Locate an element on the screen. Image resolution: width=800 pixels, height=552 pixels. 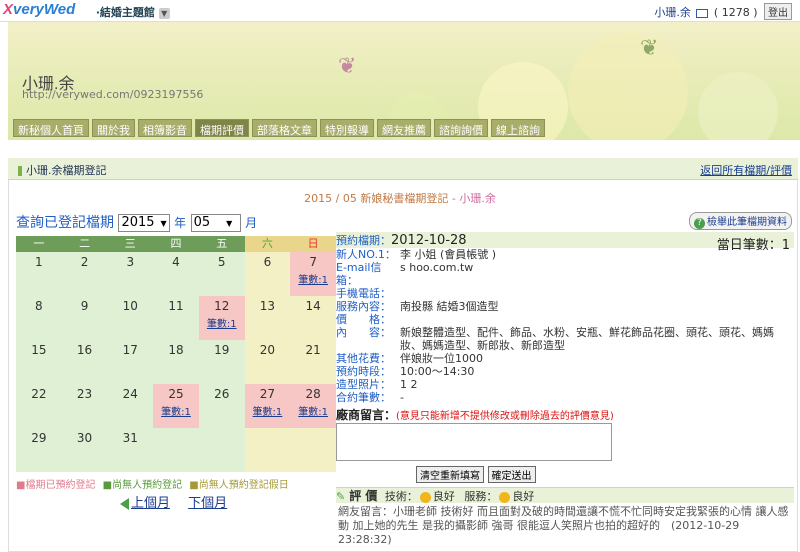
year-select: 2015 ▼ is located at coordinates (144, 223).